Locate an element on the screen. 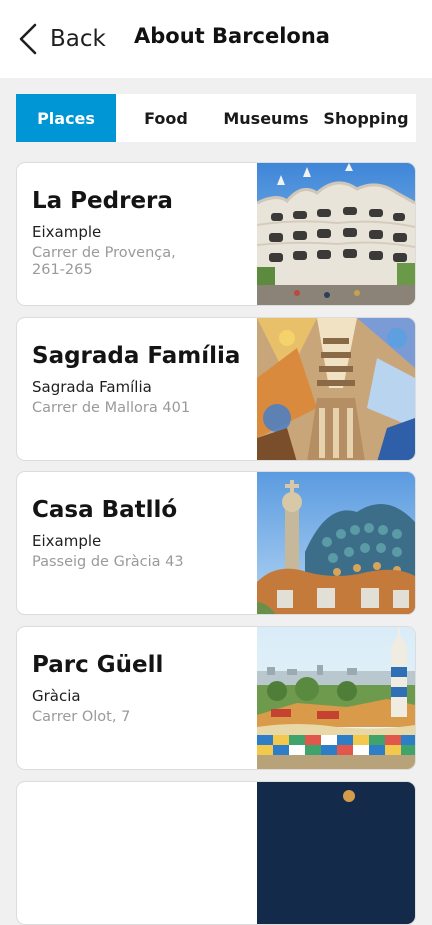 This screenshot has height=925, width=432. partial-place-photo is located at coordinates (336, 853).